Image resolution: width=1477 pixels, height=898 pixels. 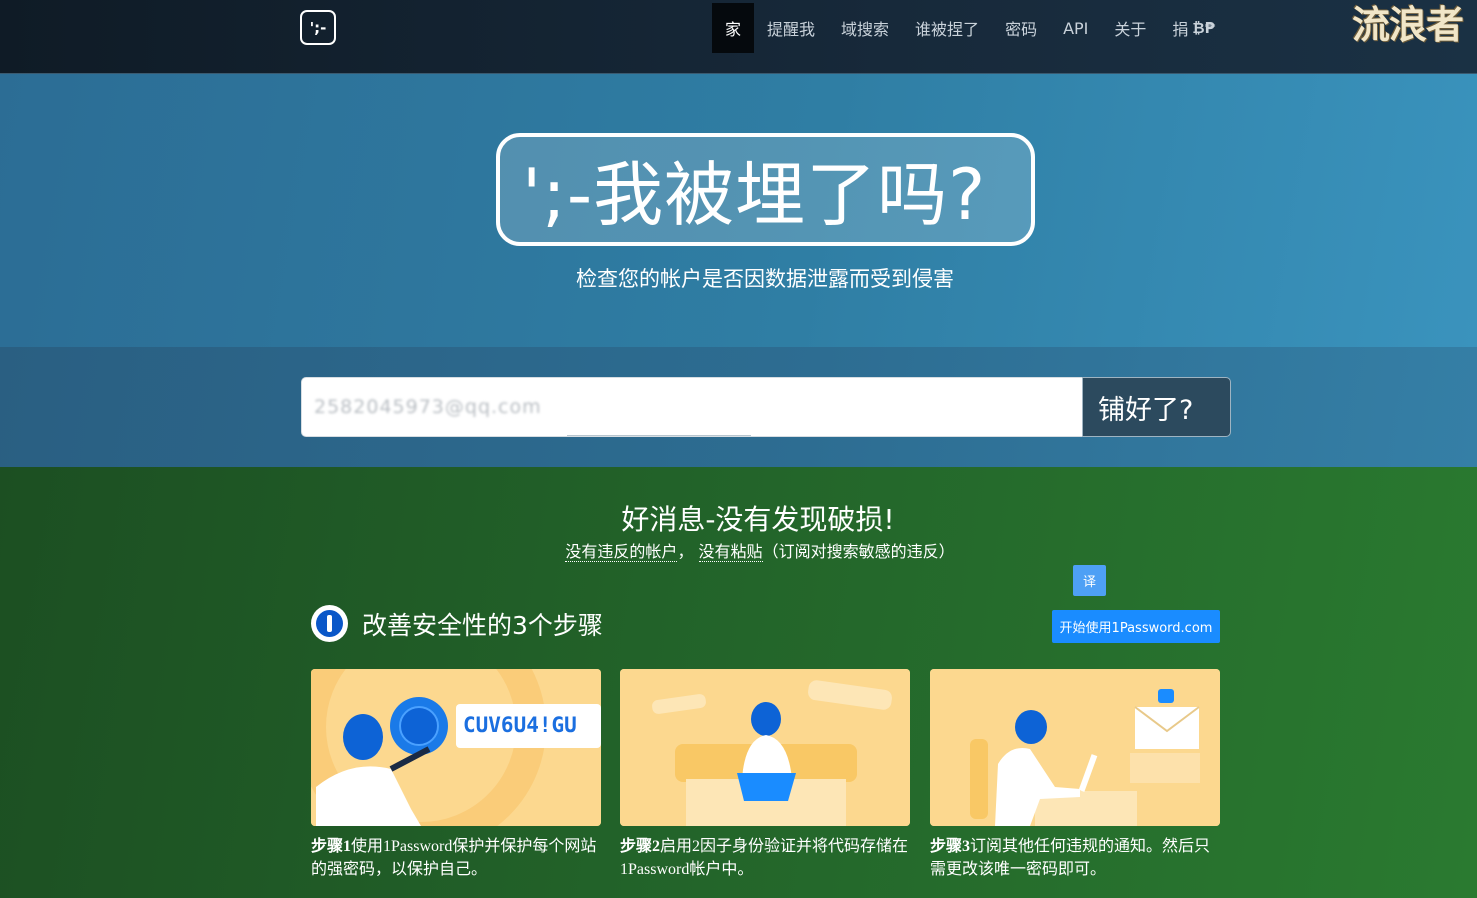 What do you see at coordinates (520, 725) in the screenshot?
I see `password-sample: CUV6U4!GU` at bounding box center [520, 725].